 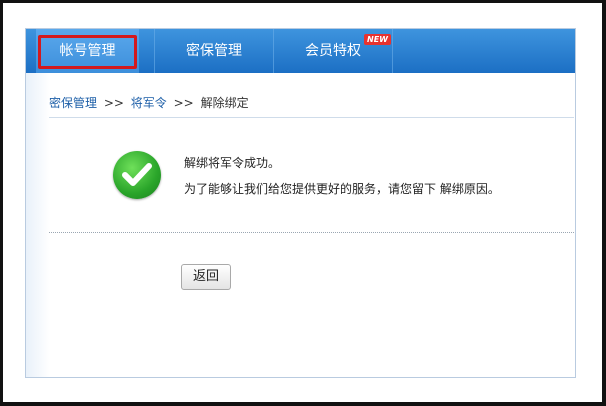 I want to click on tab-security-management: 密保管理, so click(x=214, y=51).